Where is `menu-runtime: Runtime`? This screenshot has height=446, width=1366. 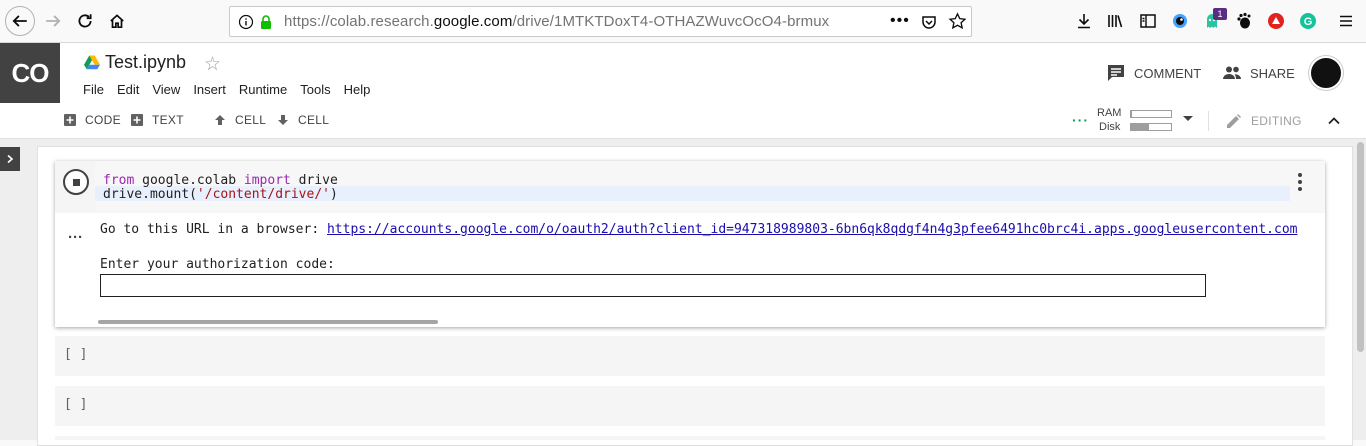 menu-runtime: Runtime is located at coordinates (263, 89).